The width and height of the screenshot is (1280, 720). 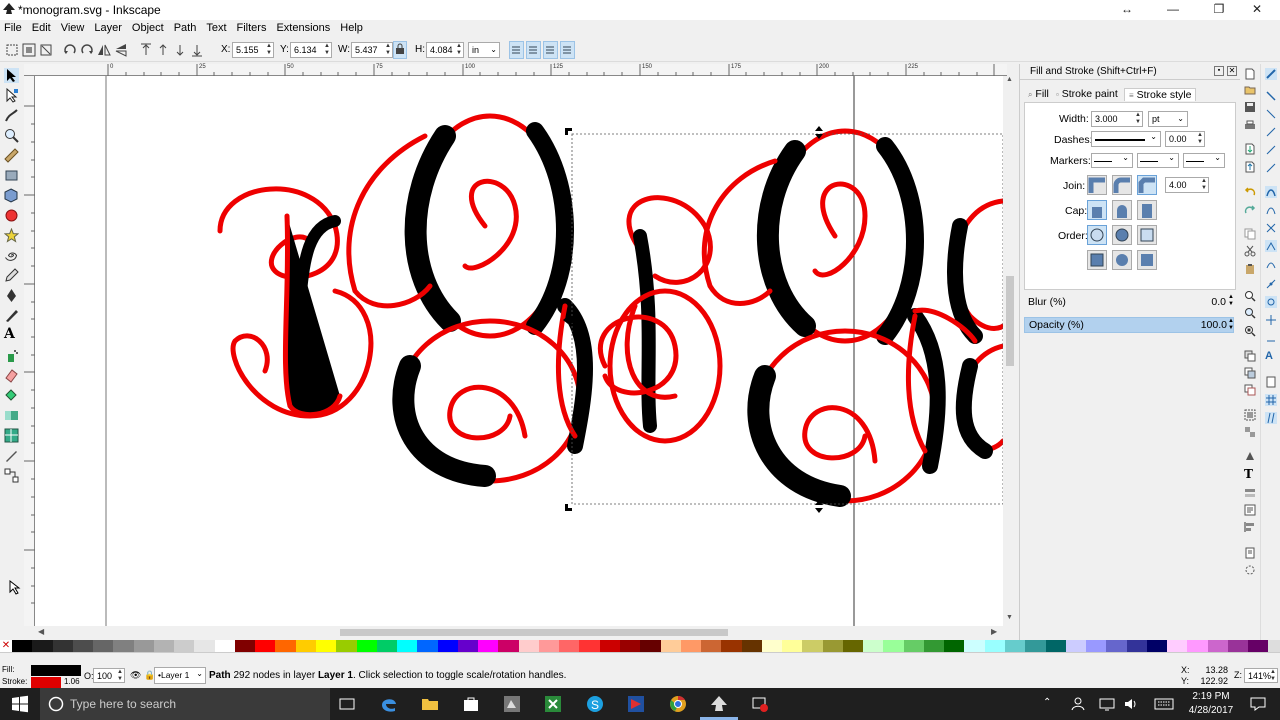 What do you see at coordinates (1250, 456) in the screenshot?
I see `fill-stroke-dialog-icon` at bounding box center [1250, 456].